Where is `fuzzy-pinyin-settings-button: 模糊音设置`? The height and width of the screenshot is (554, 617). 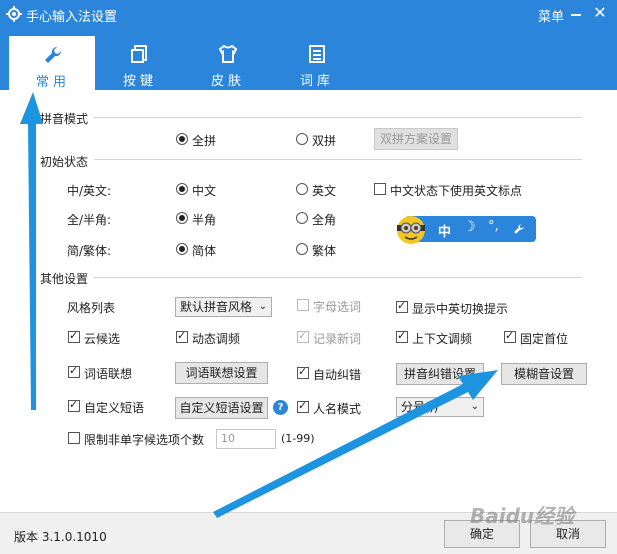 fuzzy-pinyin-settings-button: 模糊音设置 is located at coordinates (544, 374).